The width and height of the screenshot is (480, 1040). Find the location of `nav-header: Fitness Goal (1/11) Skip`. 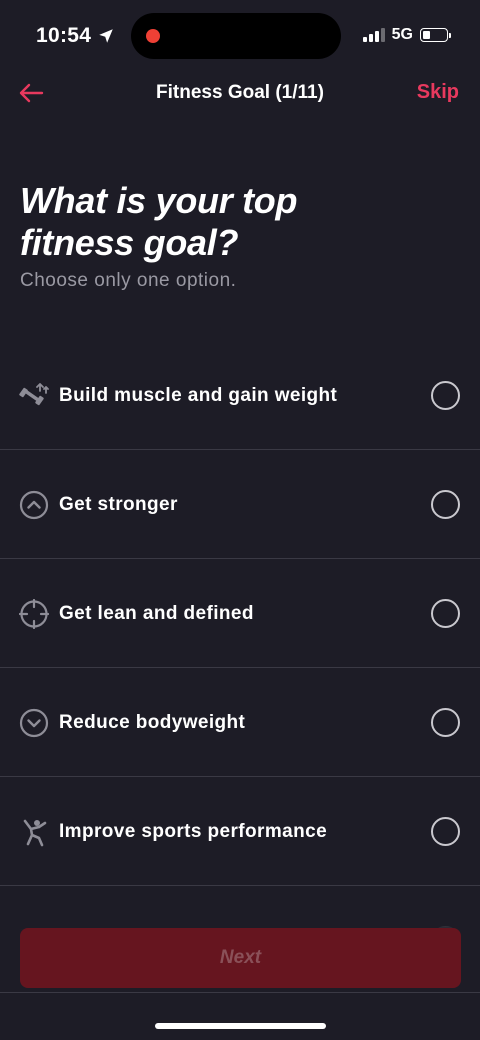

nav-header: Fitness Goal (1/11) Skip is located at coordinates (240, 93).